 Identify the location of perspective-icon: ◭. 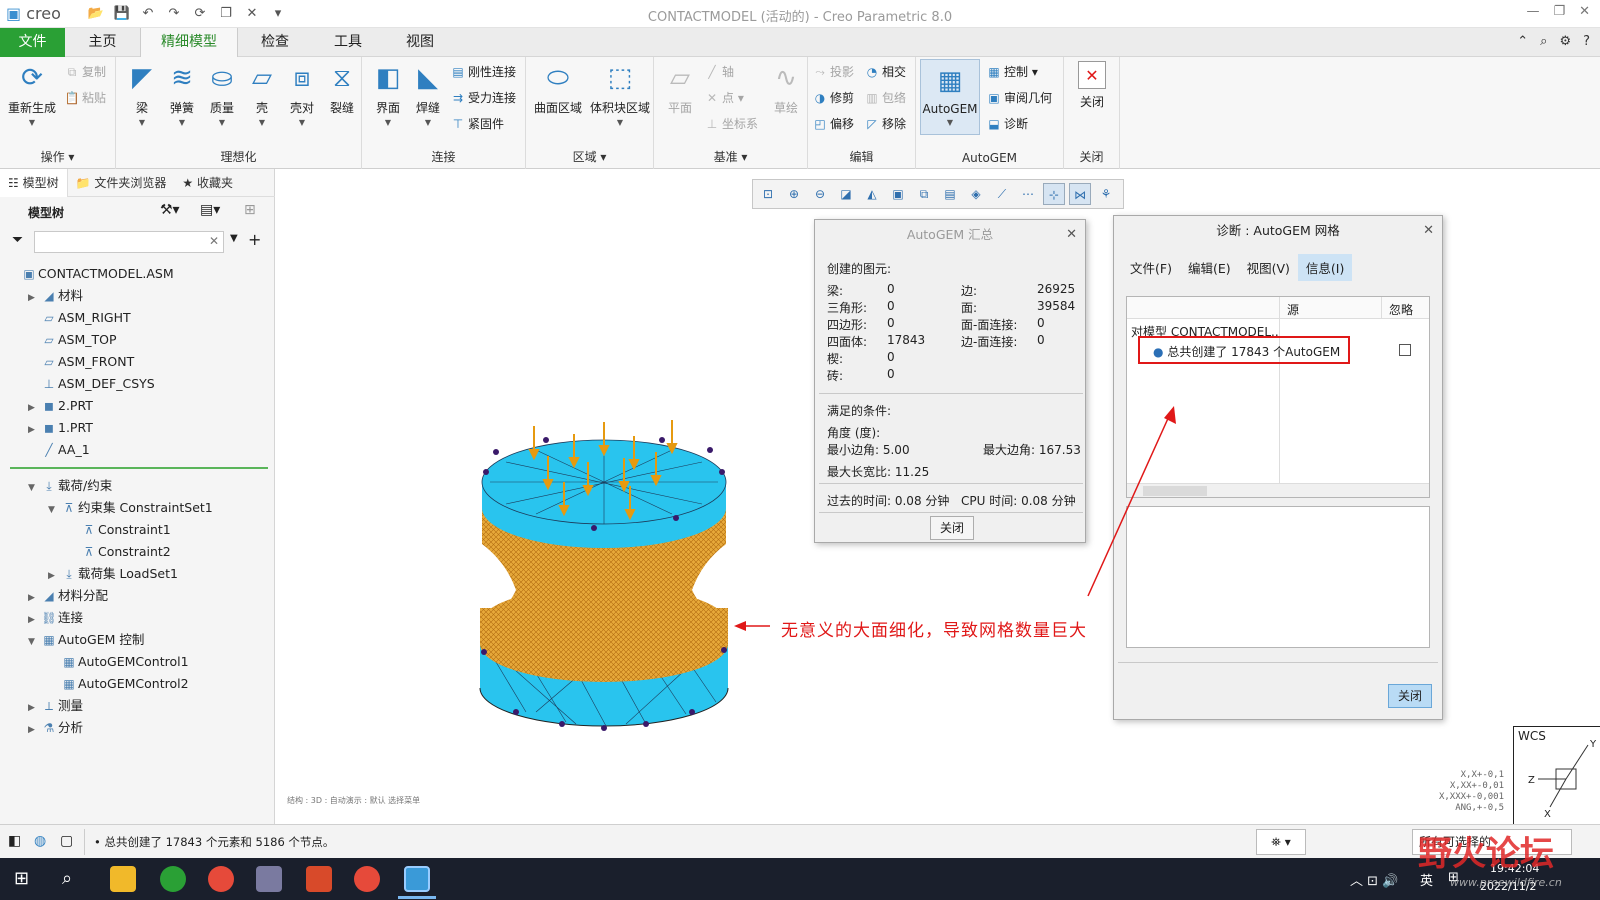
(872, 194).